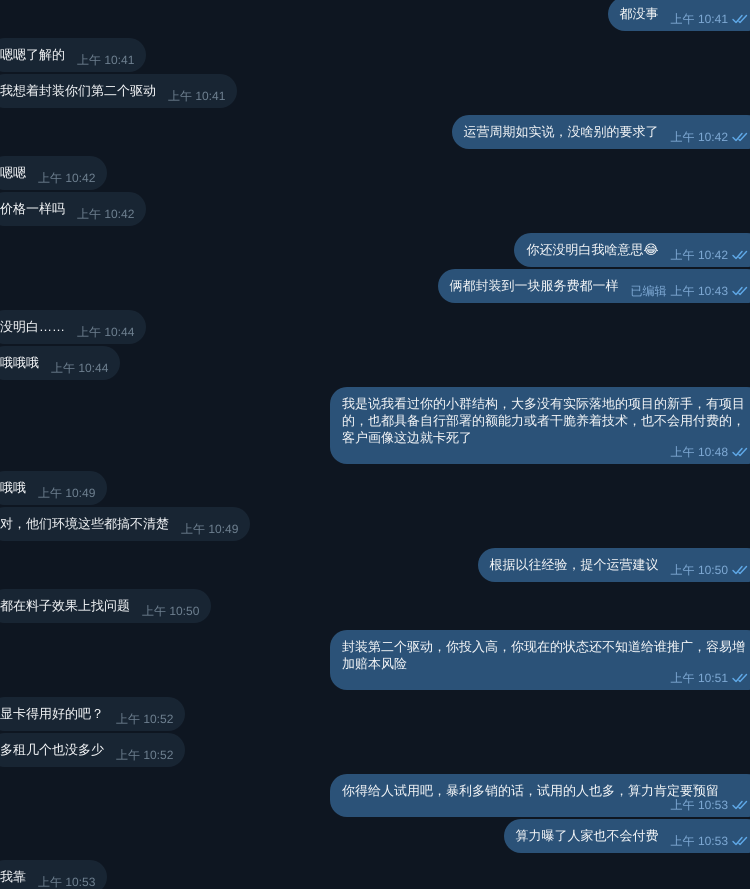 Image resolution: width=750 pixels, height=889 pixels. What do you see at coordinates (699, 291) in the screenshot?
I see `message-time: 上午 10:43` at bounding box center [699, 291].